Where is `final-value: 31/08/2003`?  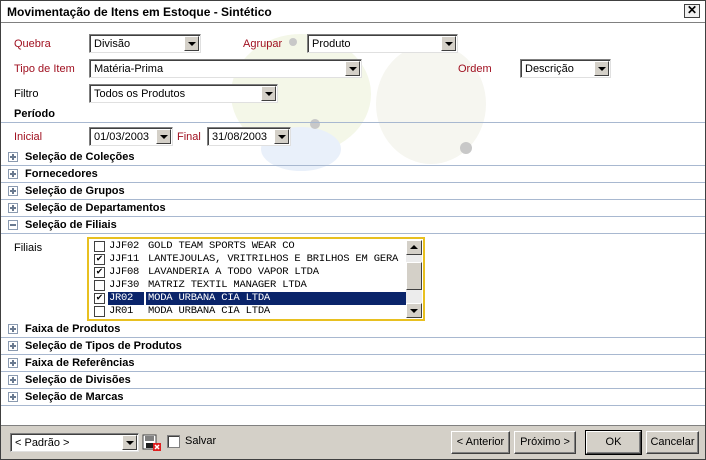 final-value: 31/08/2003 is located at coordinates (240, 137).